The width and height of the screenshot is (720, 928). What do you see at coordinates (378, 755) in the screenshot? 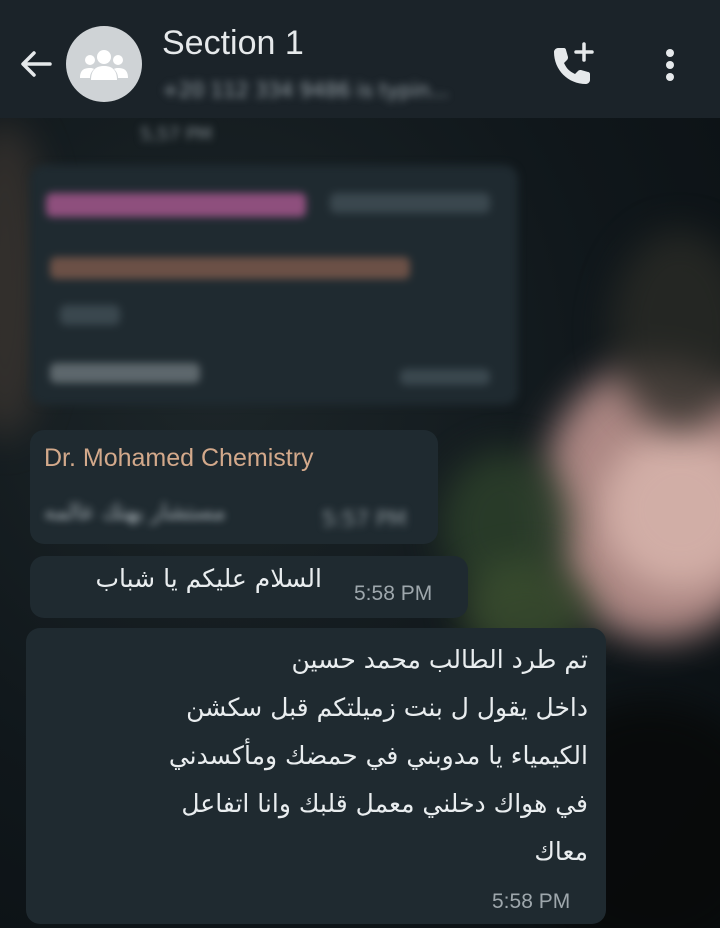
I see `message-line: الكيمياء يا مدوبني في حمضك ومأكسدني` at bounding box center [378, 755].